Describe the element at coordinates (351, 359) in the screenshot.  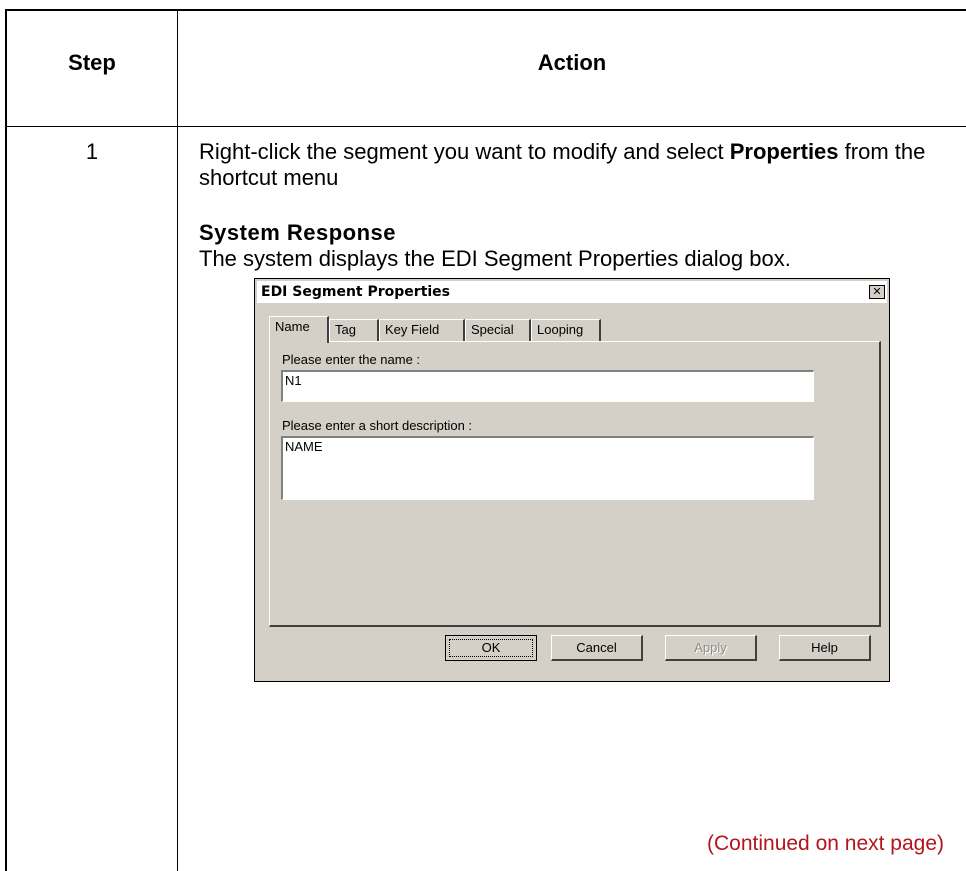
I see `name-label: Please enter the name :` at that location.